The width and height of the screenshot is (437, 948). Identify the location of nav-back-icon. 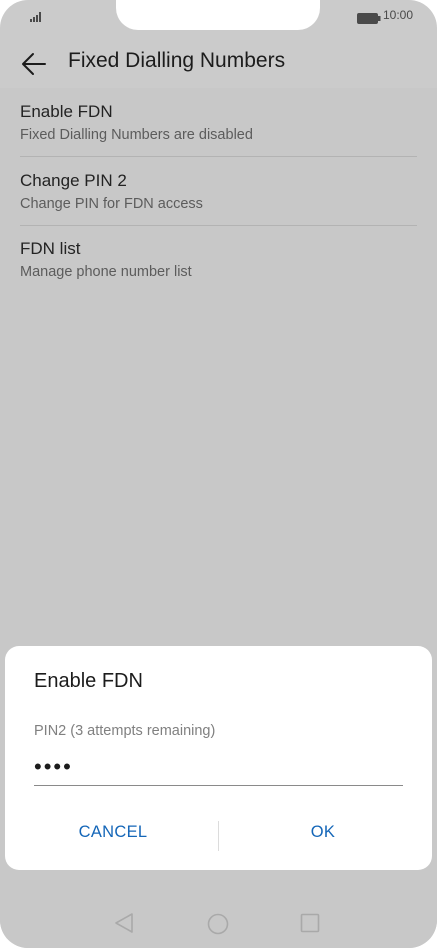
(124, 925).